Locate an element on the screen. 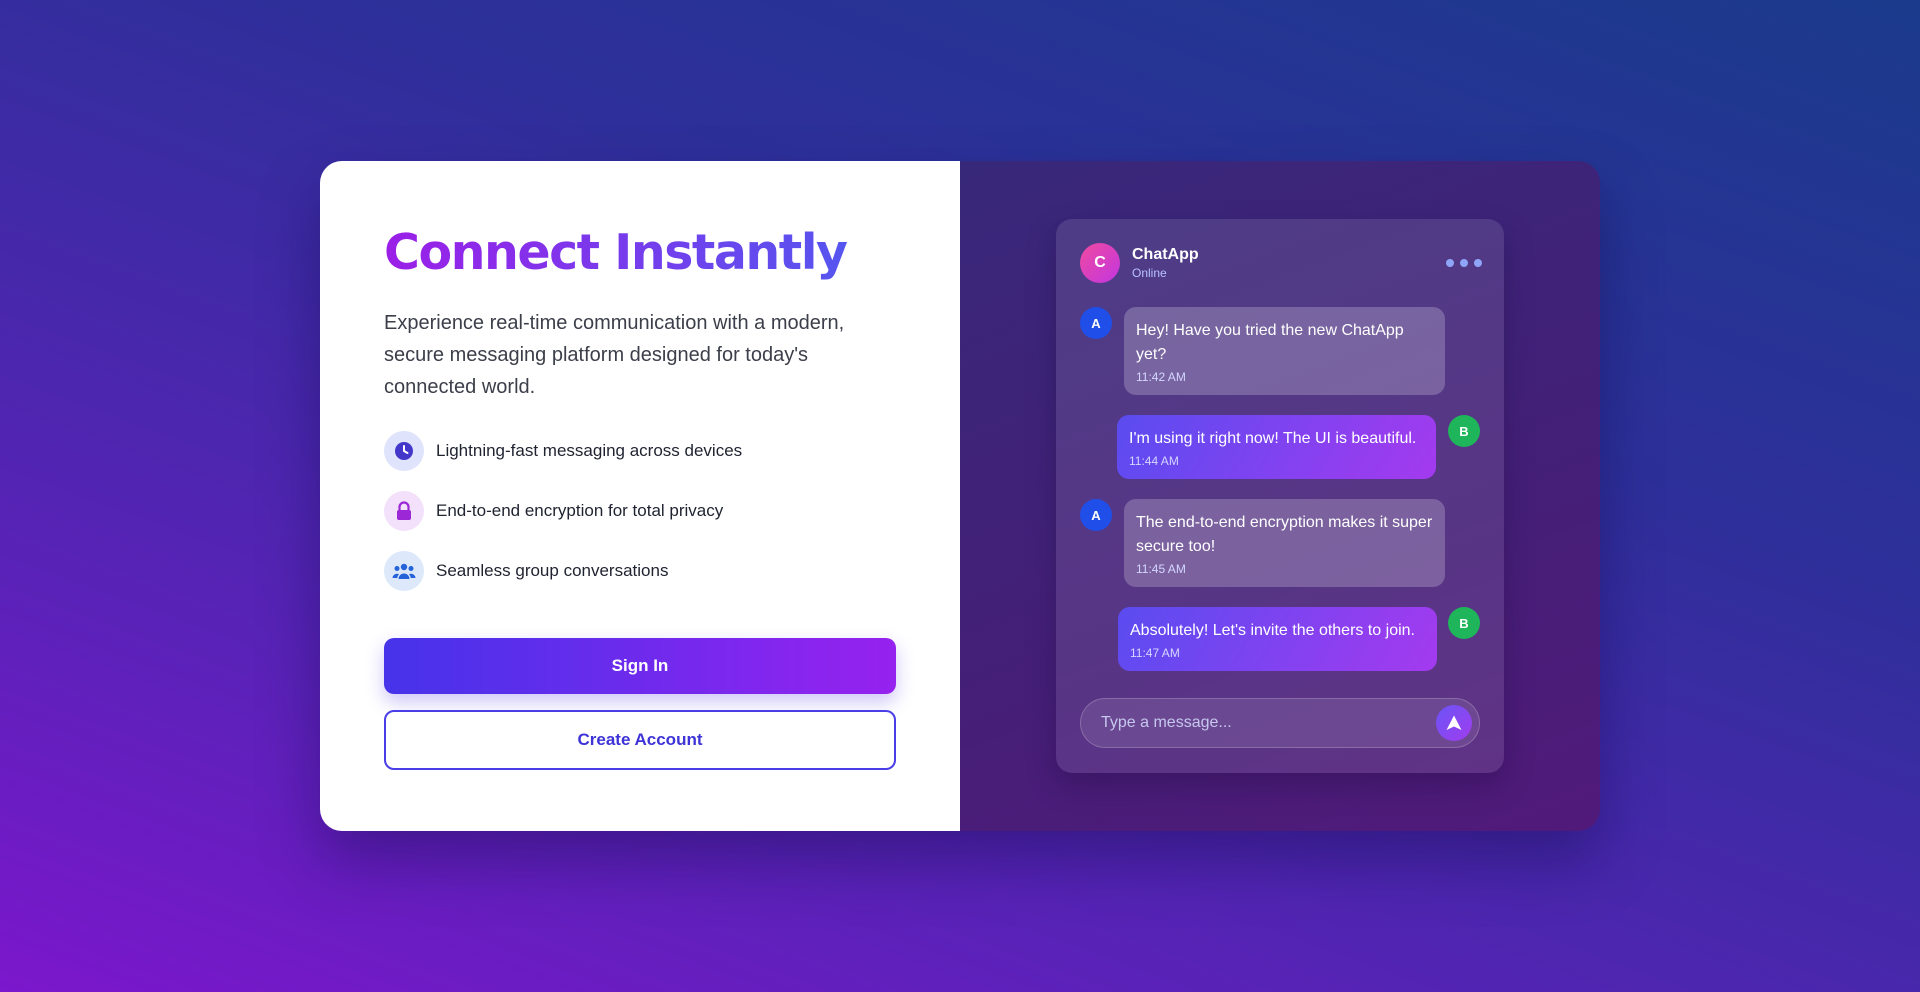 The height and width of the screenshot is (992, 1920). message-input is located at coordinates (1258, 723).